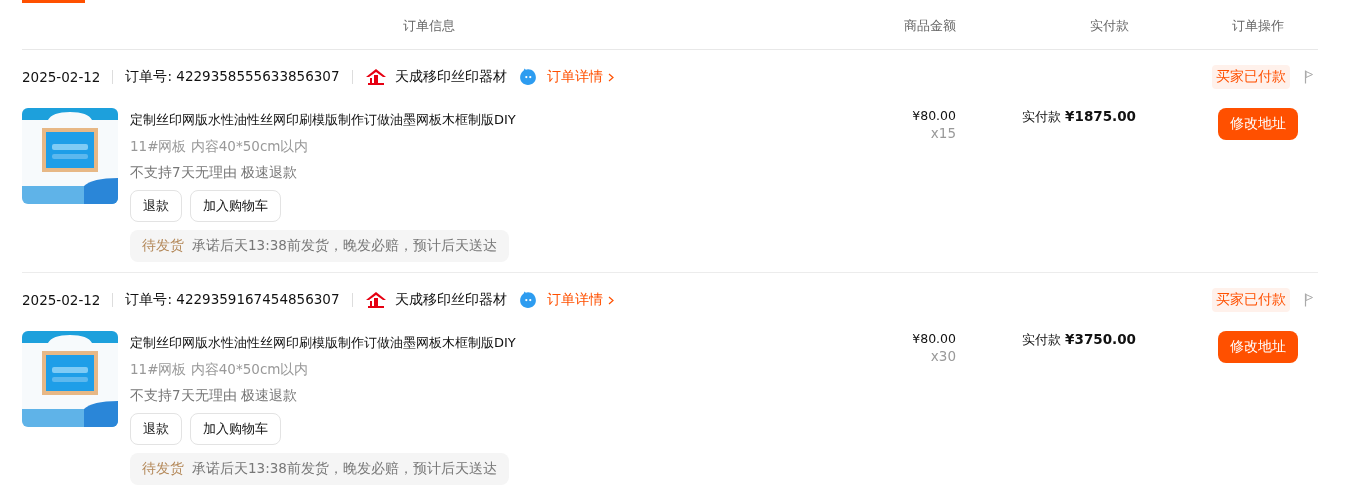  What do you see at coordinates (53, 1) in the screenshot?
I see `active-tab-underline` at bounding box center [53, 1].